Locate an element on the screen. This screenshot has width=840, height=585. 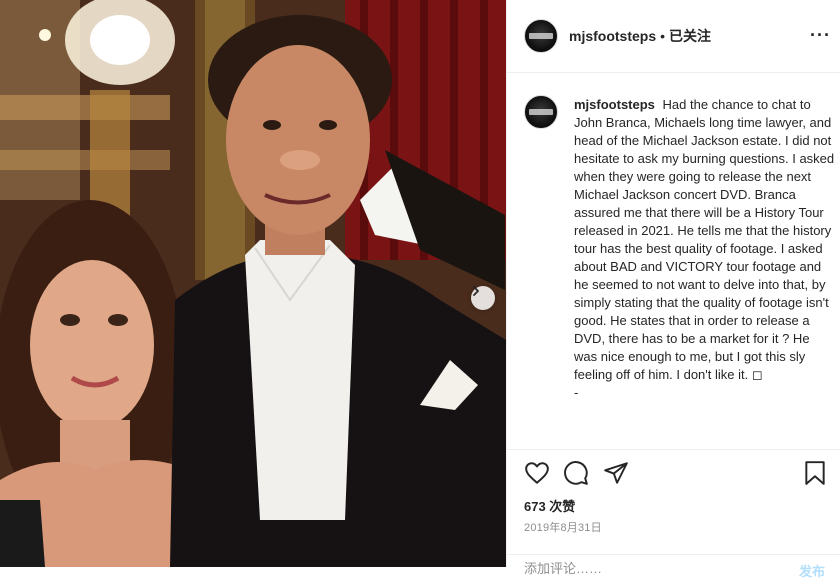
heart-icon is located at coordinates (537, 473).